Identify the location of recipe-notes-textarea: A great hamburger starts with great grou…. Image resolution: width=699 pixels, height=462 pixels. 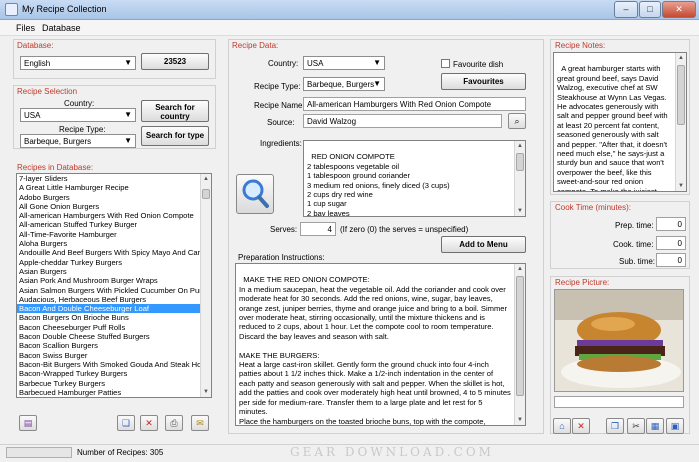
(620, 122).